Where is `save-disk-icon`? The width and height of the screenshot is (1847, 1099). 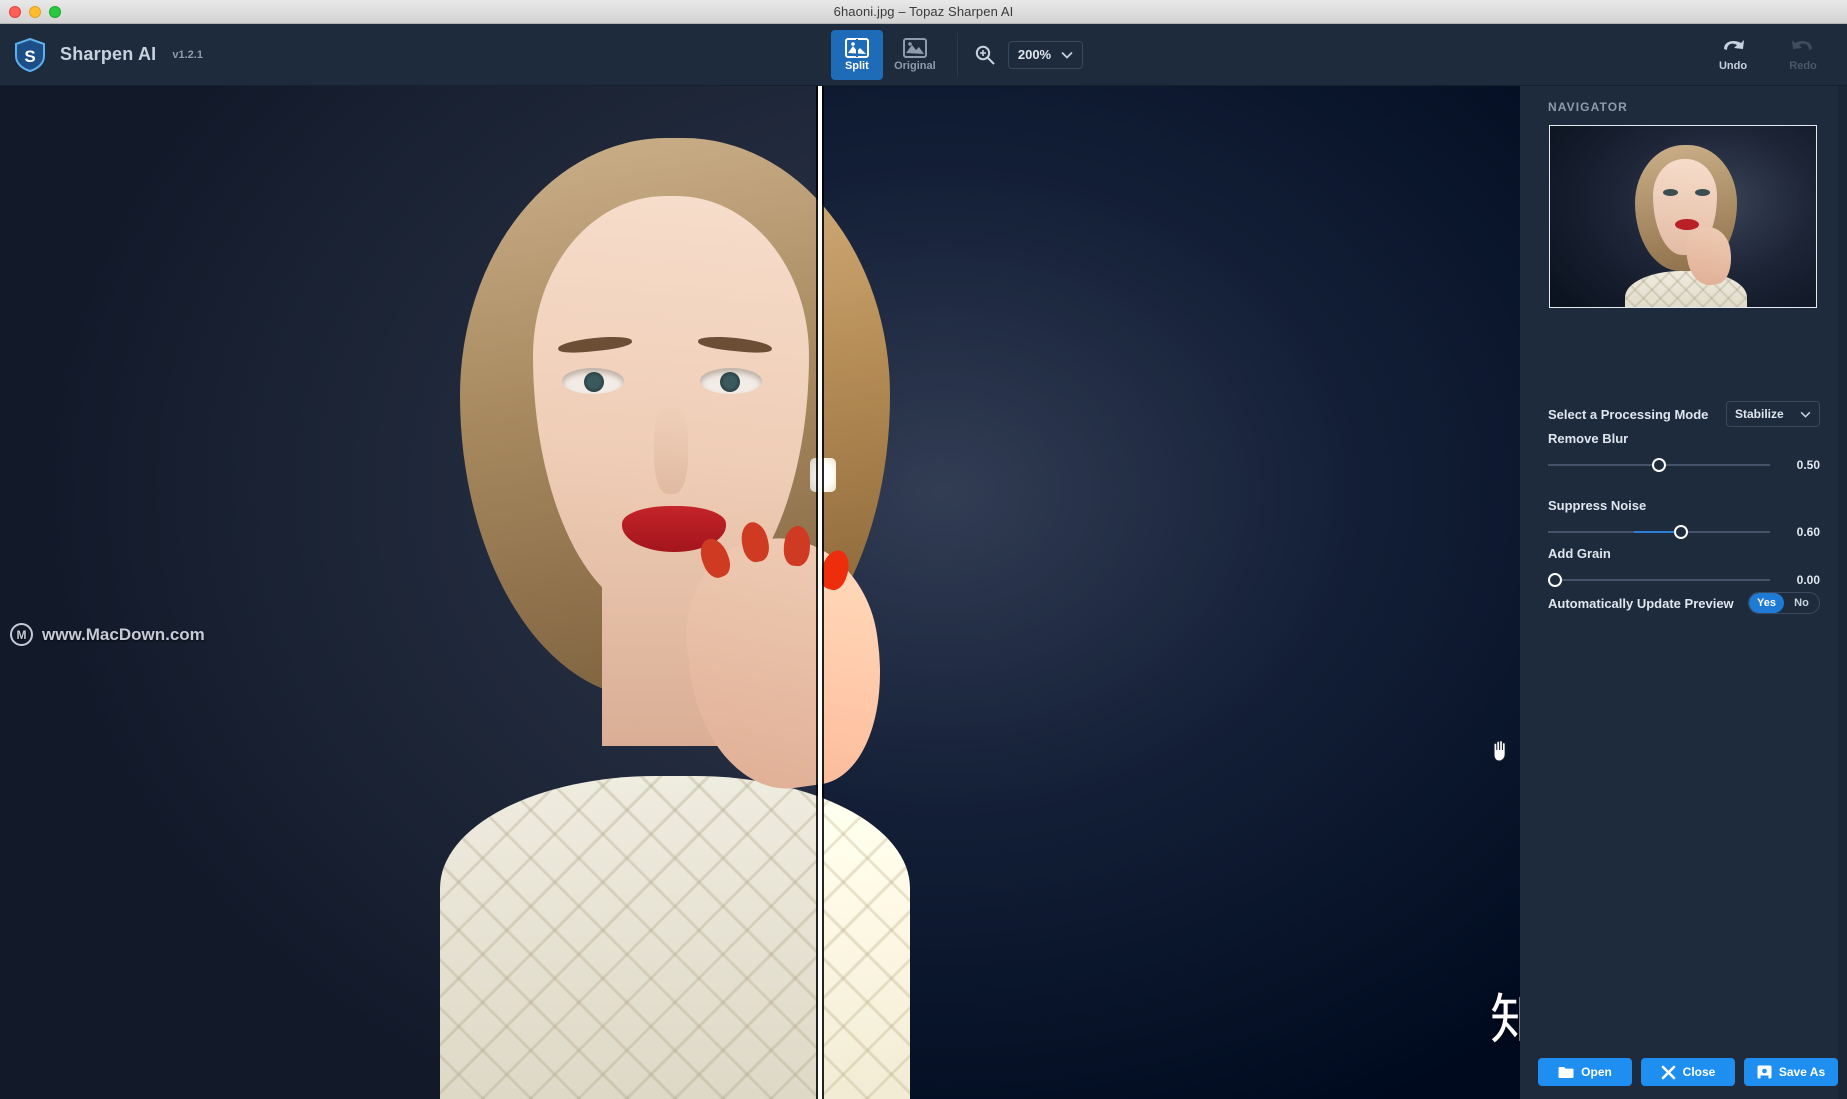
save-disk-icon is located at coordinates (1764, 1072).